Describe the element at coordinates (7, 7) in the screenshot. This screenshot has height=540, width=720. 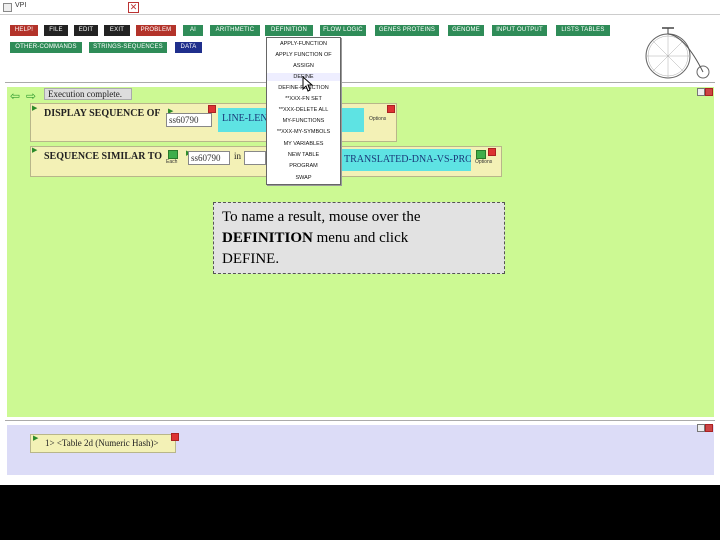
I see `app-icon` at that location.